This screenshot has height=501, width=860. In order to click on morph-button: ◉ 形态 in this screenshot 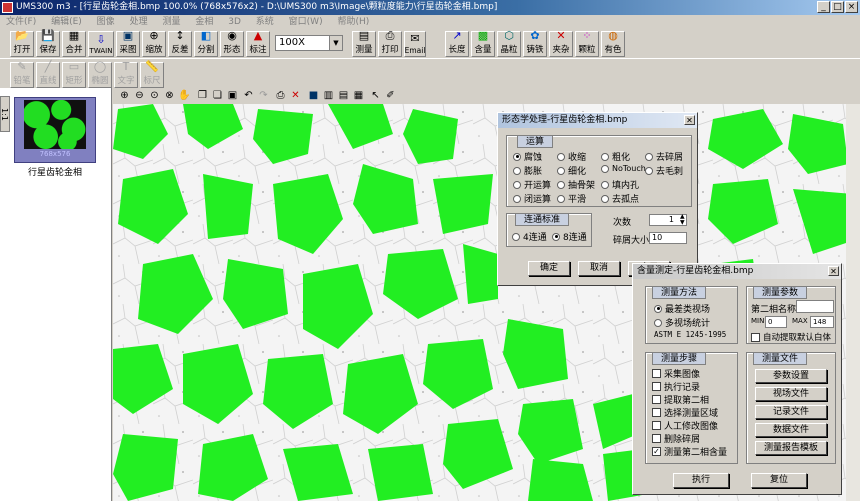, I will do `click(232, 43)`.